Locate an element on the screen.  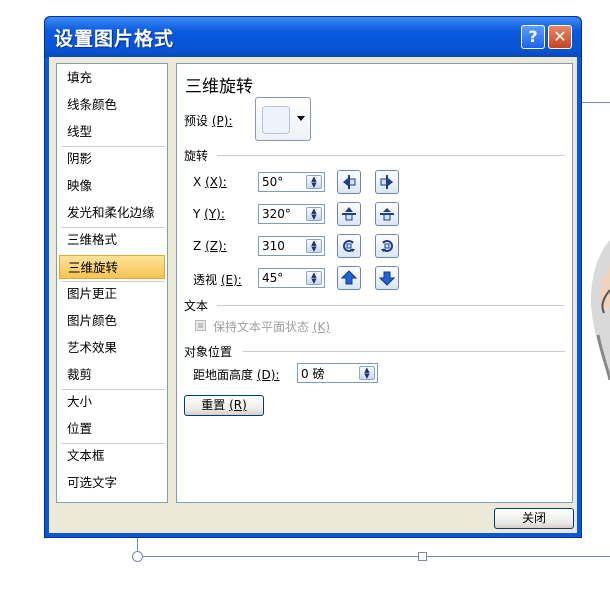
x-rotation-input is located at coordinates (282, 182).